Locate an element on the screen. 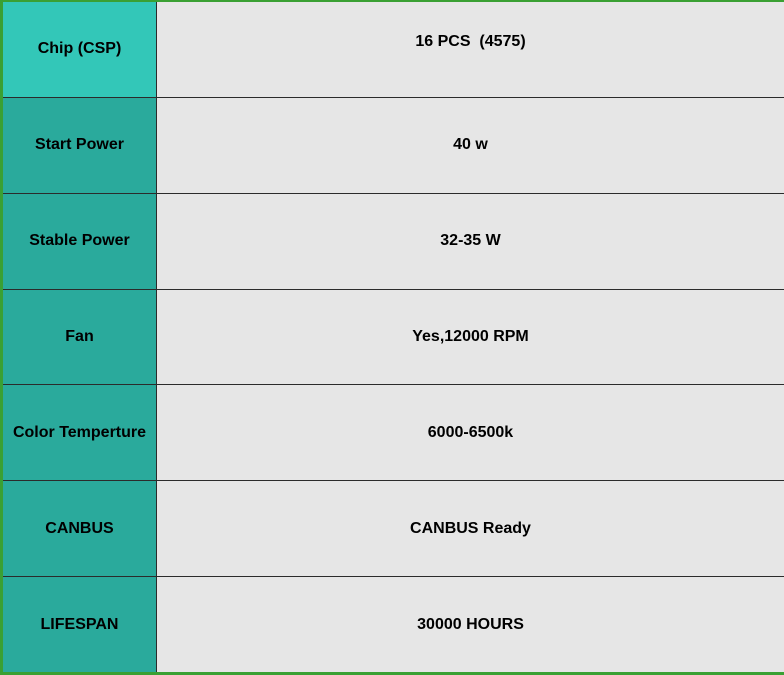 This screenshot has width=784, height=675. spec-label-fan: Fan is located at coordinates (80, 337).